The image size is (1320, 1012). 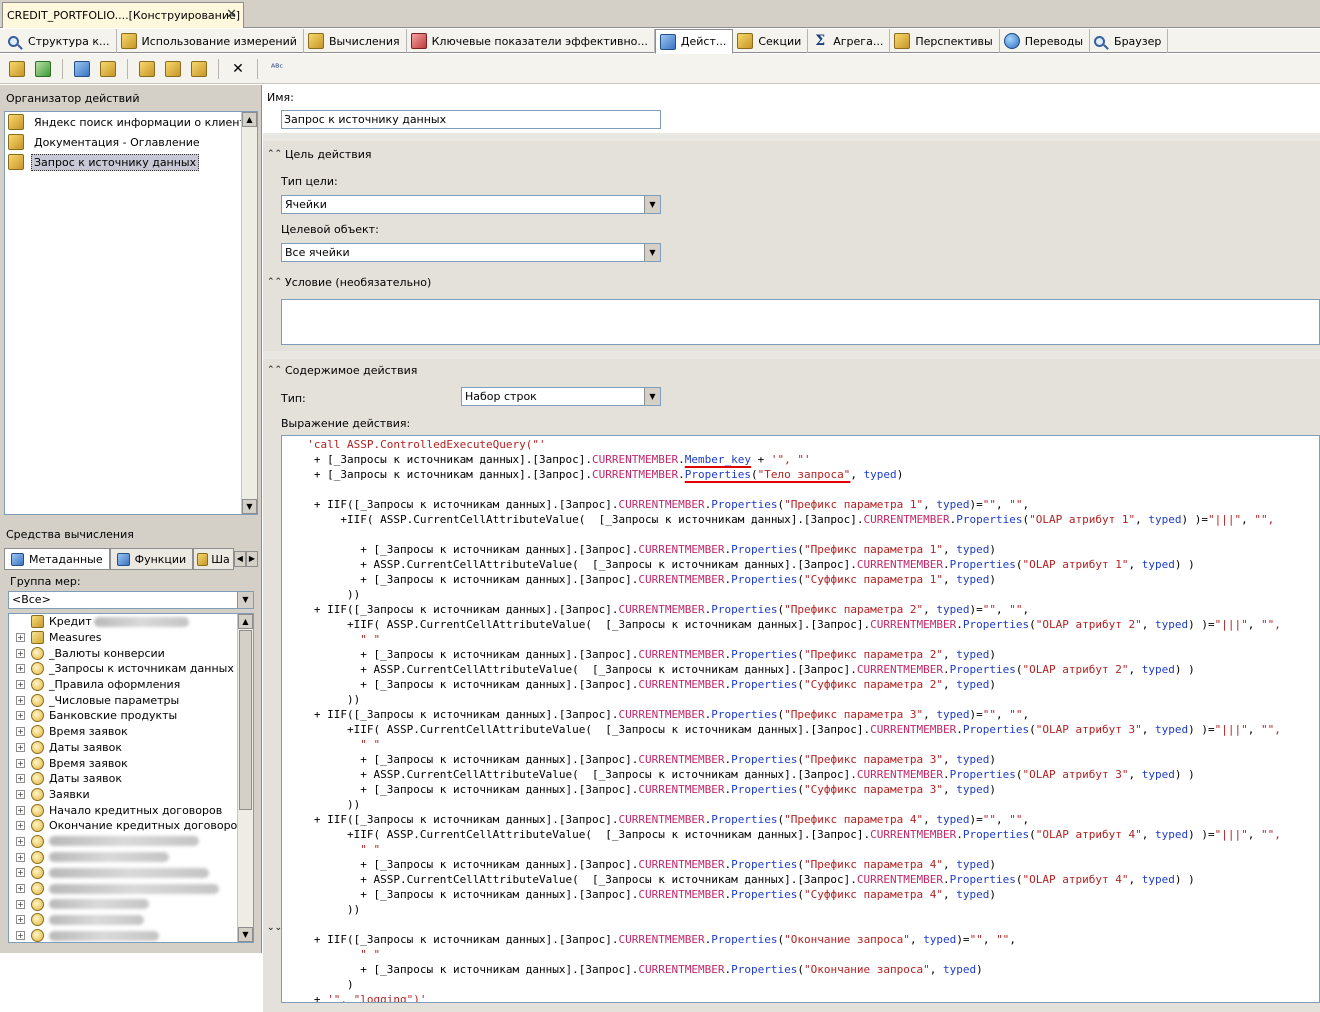 What do you see at coordinates (131, 162) in the screenshot?
I see `list-item: Запрос к источнику данных` at bounding box center [131, 162].